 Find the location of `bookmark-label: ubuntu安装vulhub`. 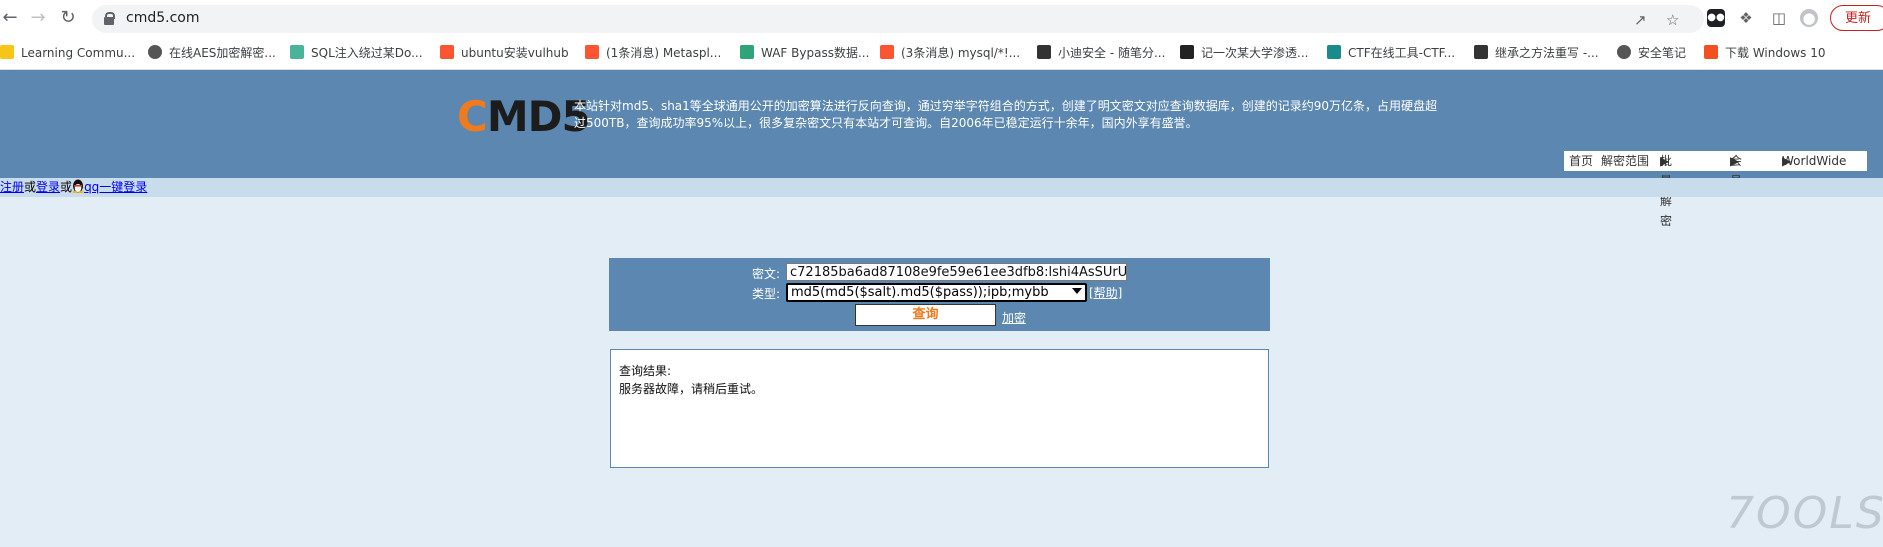

bookmark-label: ubuntu安装vulhub is located at coordinates (515, 53).